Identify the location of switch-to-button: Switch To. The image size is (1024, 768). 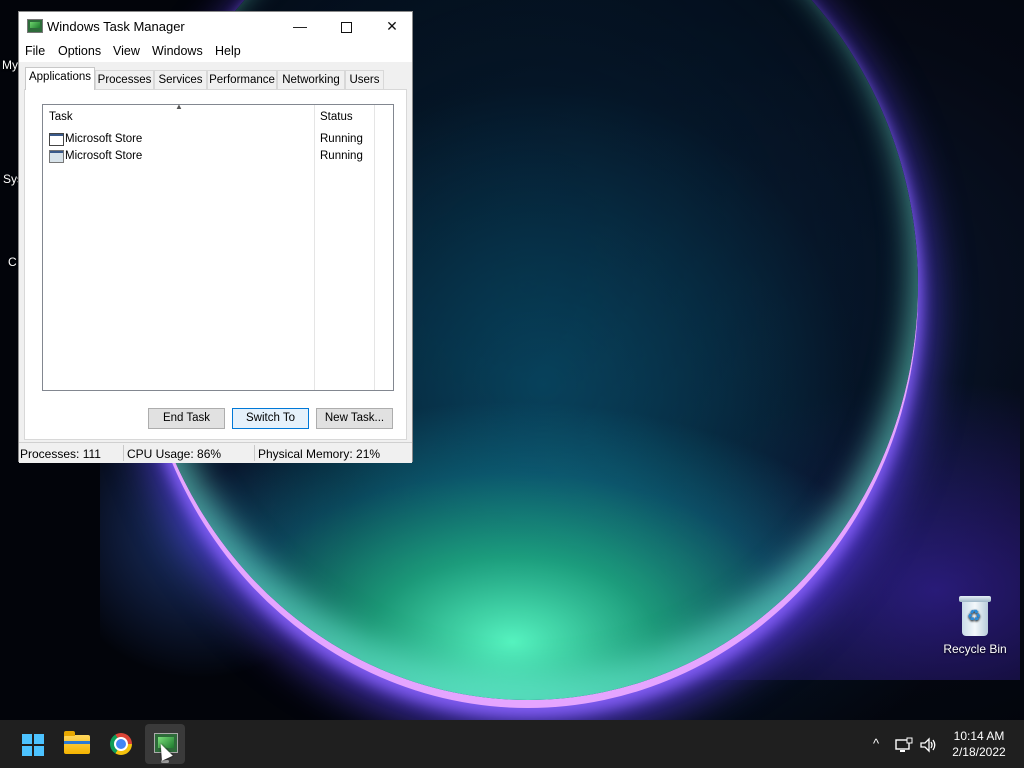
(270, 418).